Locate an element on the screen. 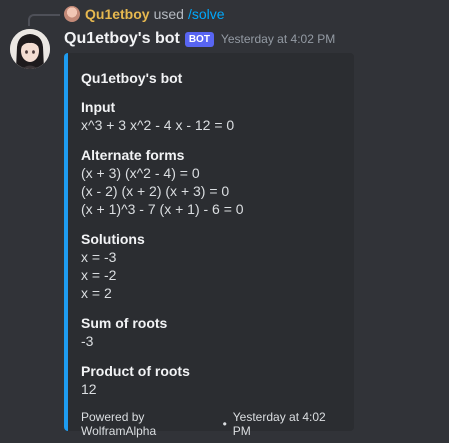 The image size is (449, 443). message-timestamp: Yesterday at 4:02 PM is located at coordinates (278, 39).